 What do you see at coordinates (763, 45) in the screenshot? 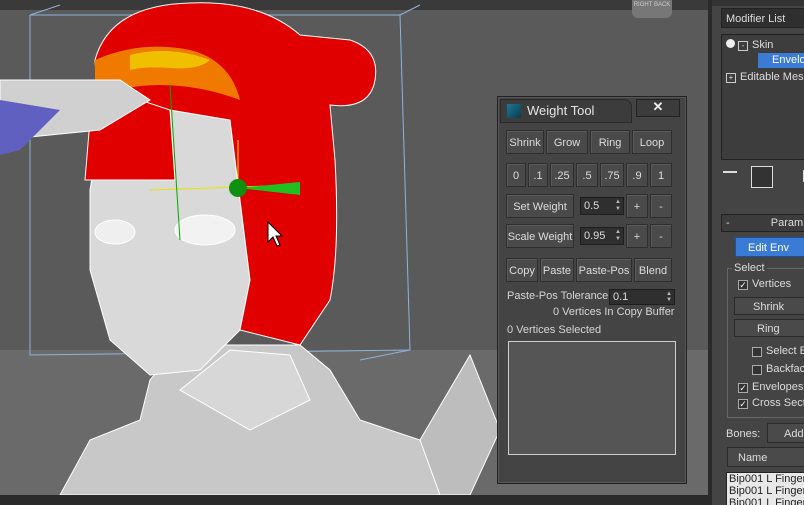
I see `stack-item-skin-label: Skin` at bounding box center [763, 45].